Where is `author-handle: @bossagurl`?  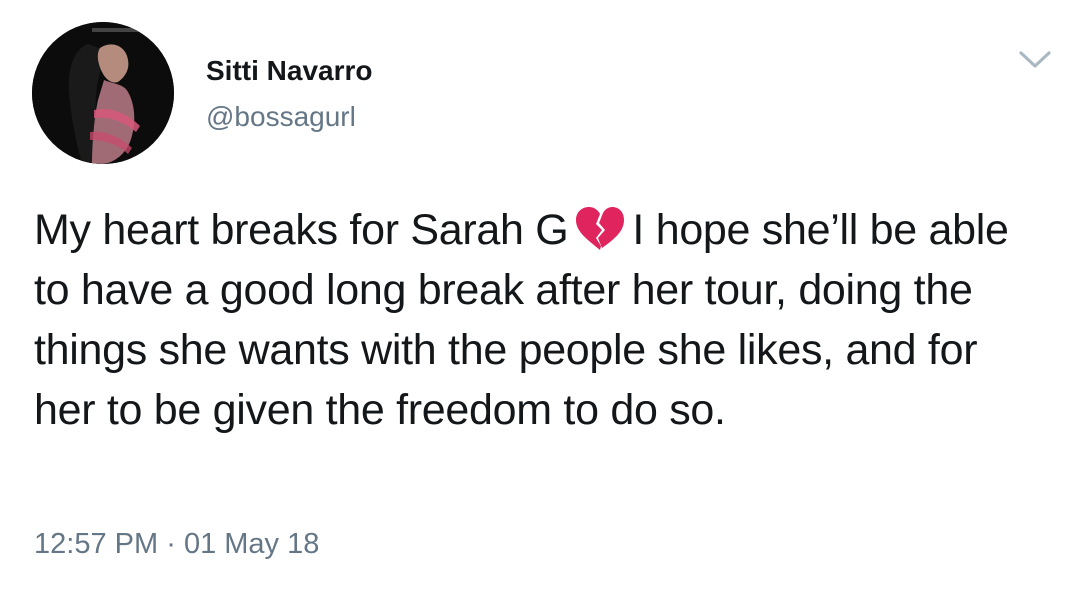 author-handle: @bossagurl is located at coordinates (281, 117).